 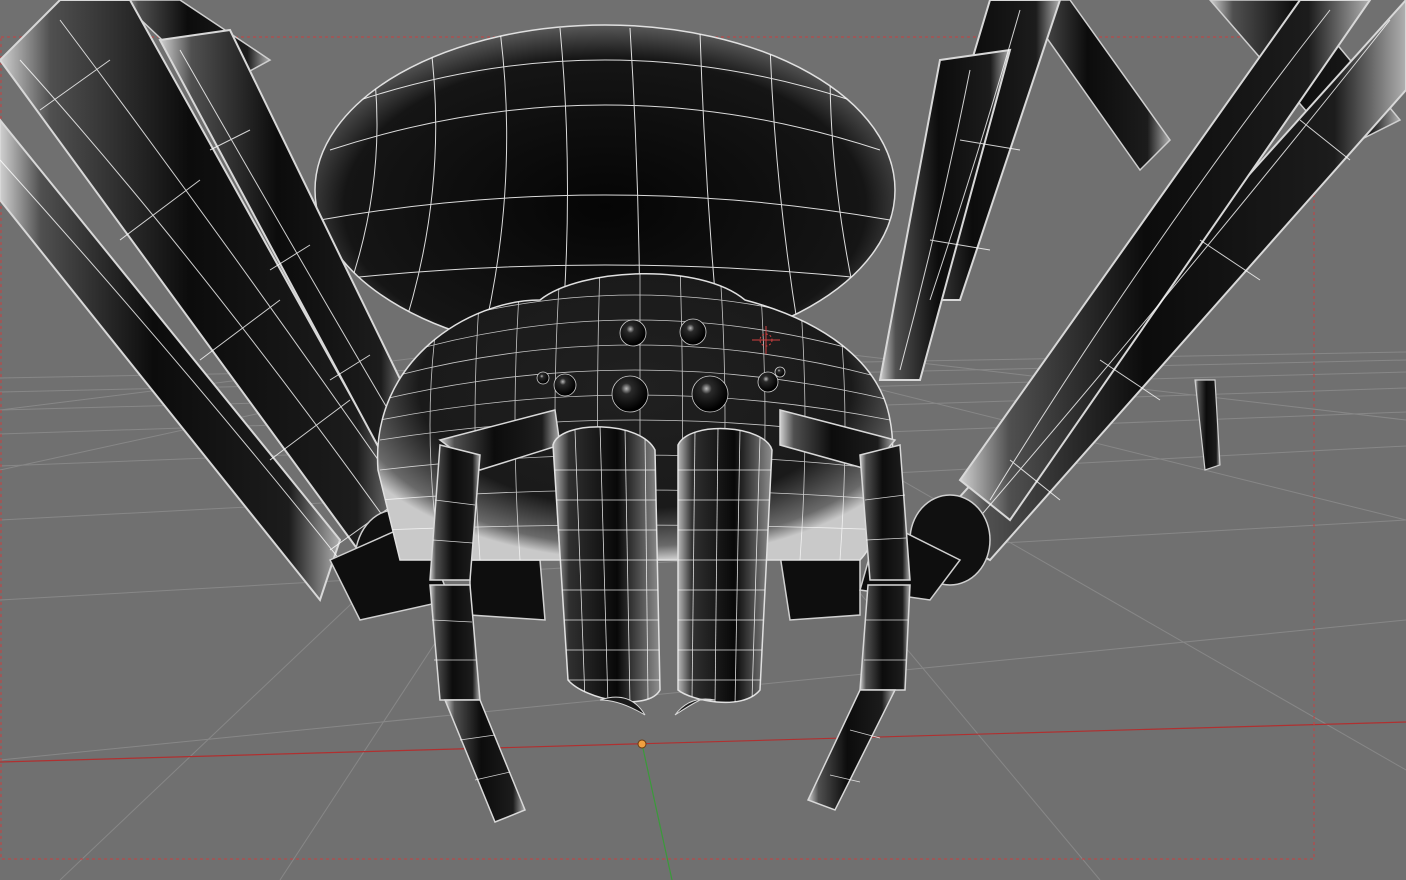 What do you see at coordinates (642, 744) in the screenshot?
I see `object-origin-pivot` at bounding box center [642, 744].